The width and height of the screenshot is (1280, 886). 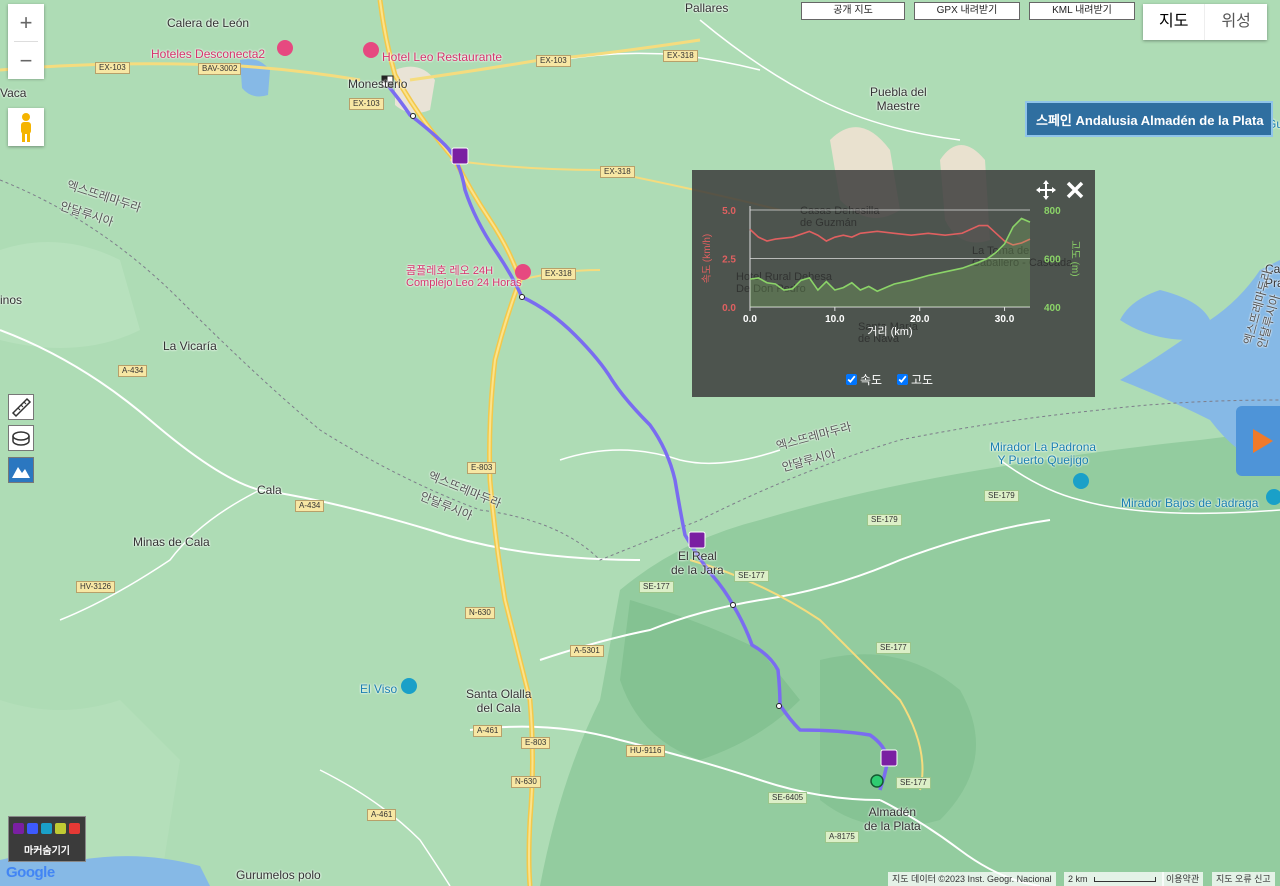 I want to click on kml-download-button: KML 내려받기, so click(x=1082, y=11).